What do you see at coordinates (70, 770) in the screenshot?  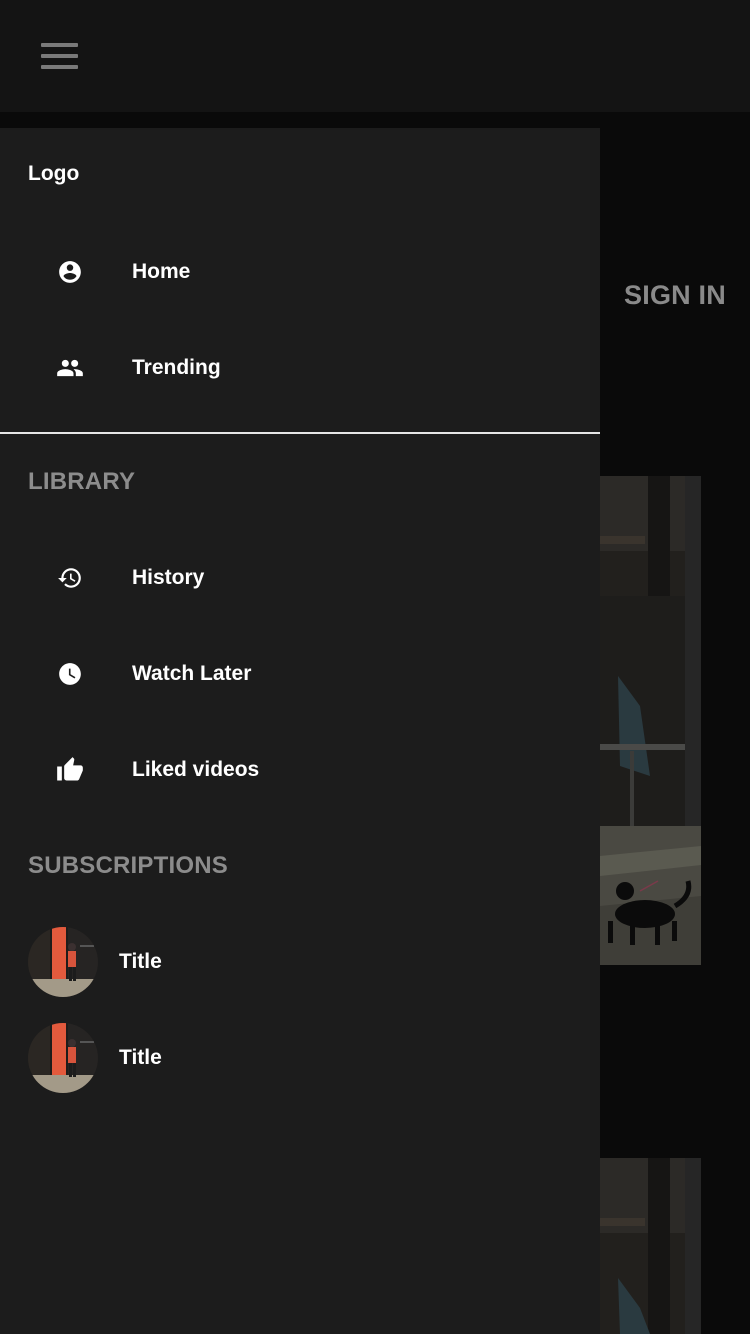 I see `thumb-up-icon` at bounding box center [70, 770].